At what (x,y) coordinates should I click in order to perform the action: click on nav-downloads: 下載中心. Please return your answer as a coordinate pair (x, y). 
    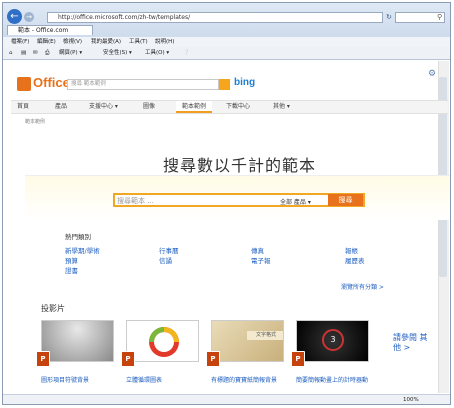
    Looking at the image, I should click on (238, 107).